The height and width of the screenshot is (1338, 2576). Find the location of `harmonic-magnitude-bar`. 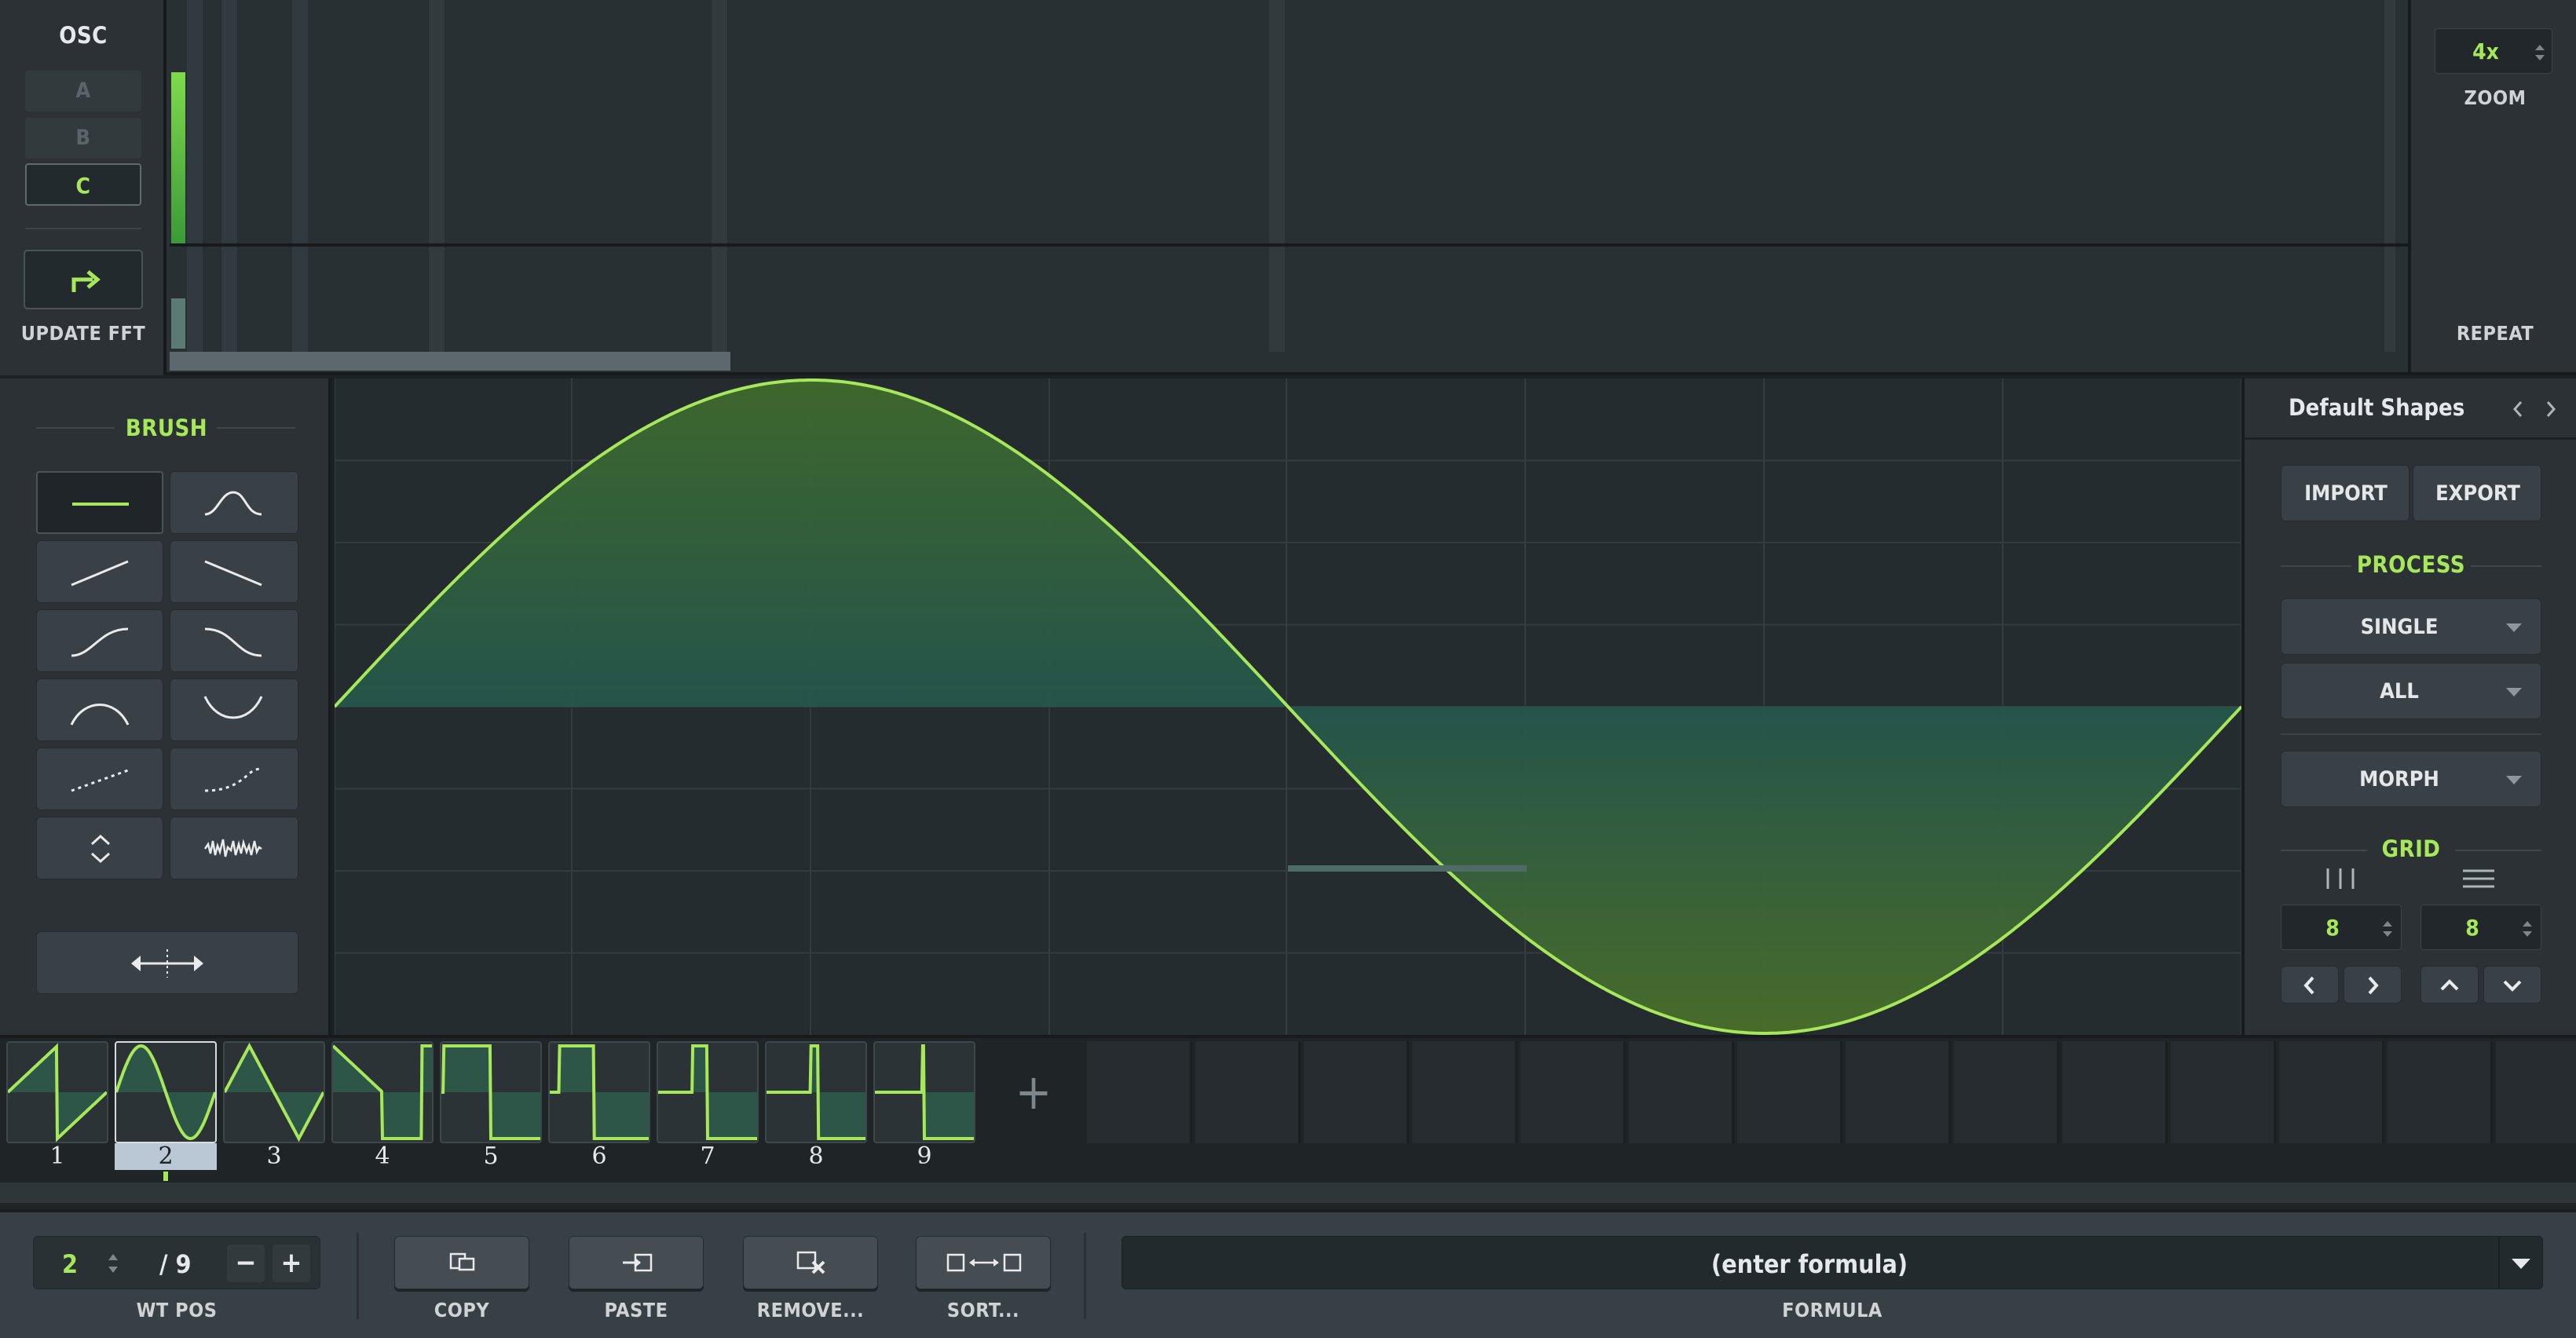

harmonic-magnitude-bar is located at coordinates (178, 157).